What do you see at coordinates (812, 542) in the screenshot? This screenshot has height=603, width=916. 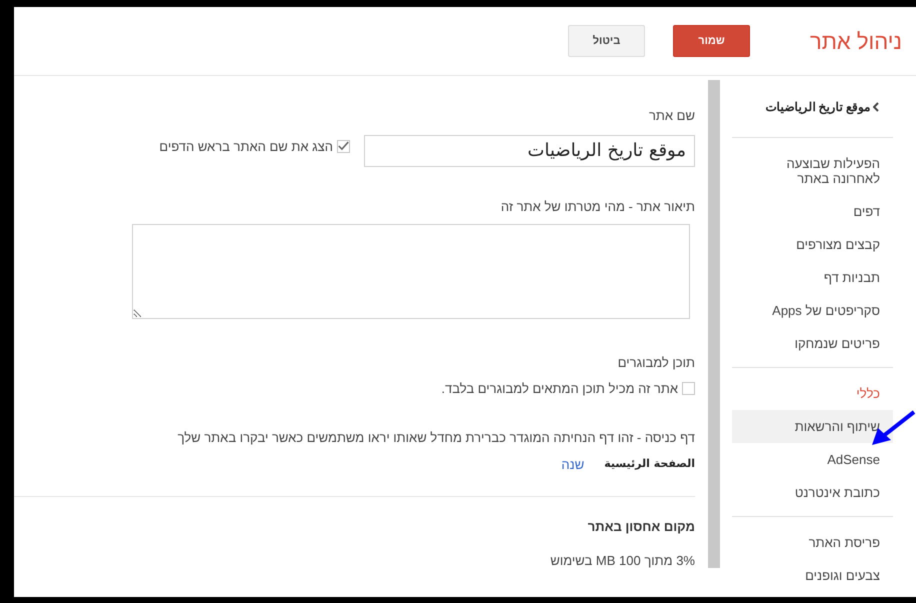 I see `sidebar-item: פריסת האתר` at bounding box center [812, 542].